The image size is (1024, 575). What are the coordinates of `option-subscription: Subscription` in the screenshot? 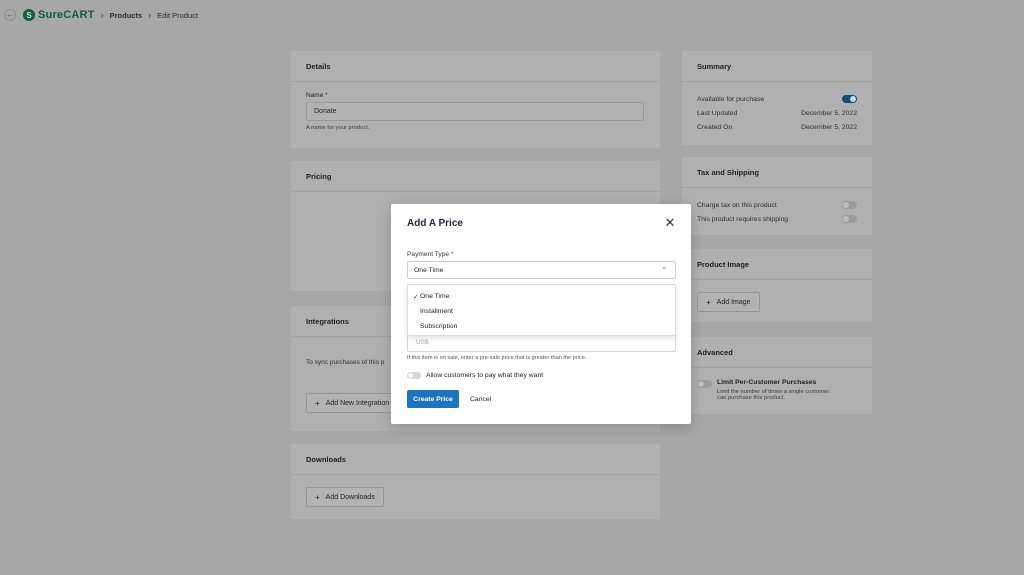 It's located at (541, 326).